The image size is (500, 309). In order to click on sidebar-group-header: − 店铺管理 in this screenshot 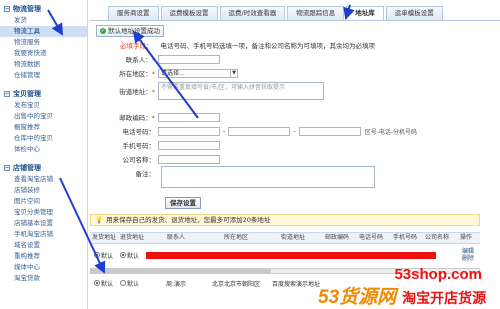, I will do `click(43, 167)`.